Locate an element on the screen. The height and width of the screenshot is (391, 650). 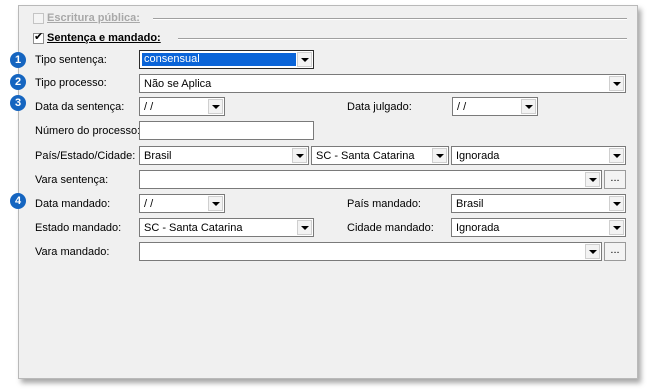
data-julgado-picker: / / is located at coordinates (495, 106).